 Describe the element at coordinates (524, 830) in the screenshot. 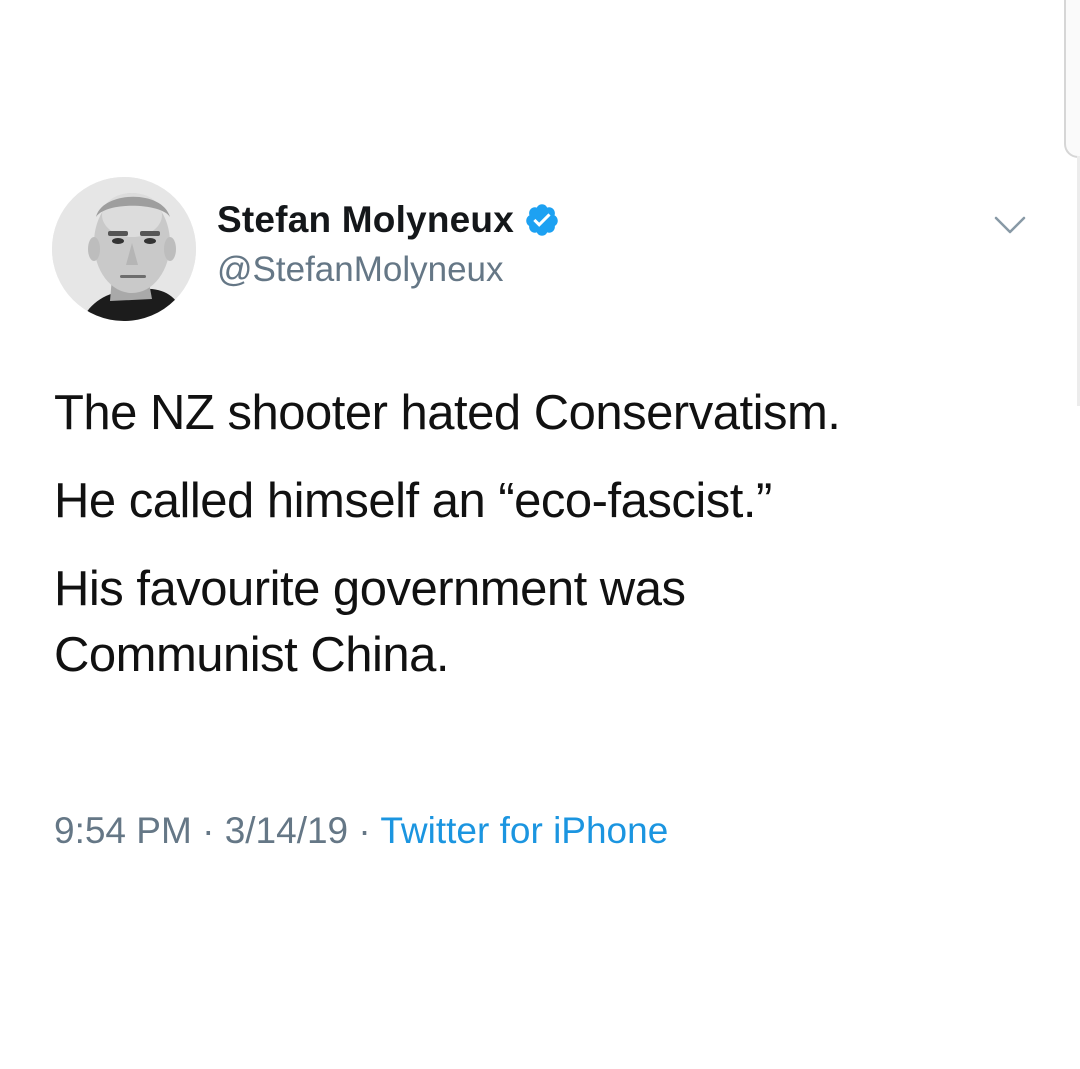

I see `tweet-source-link: Twitter for iPhone` at that location.